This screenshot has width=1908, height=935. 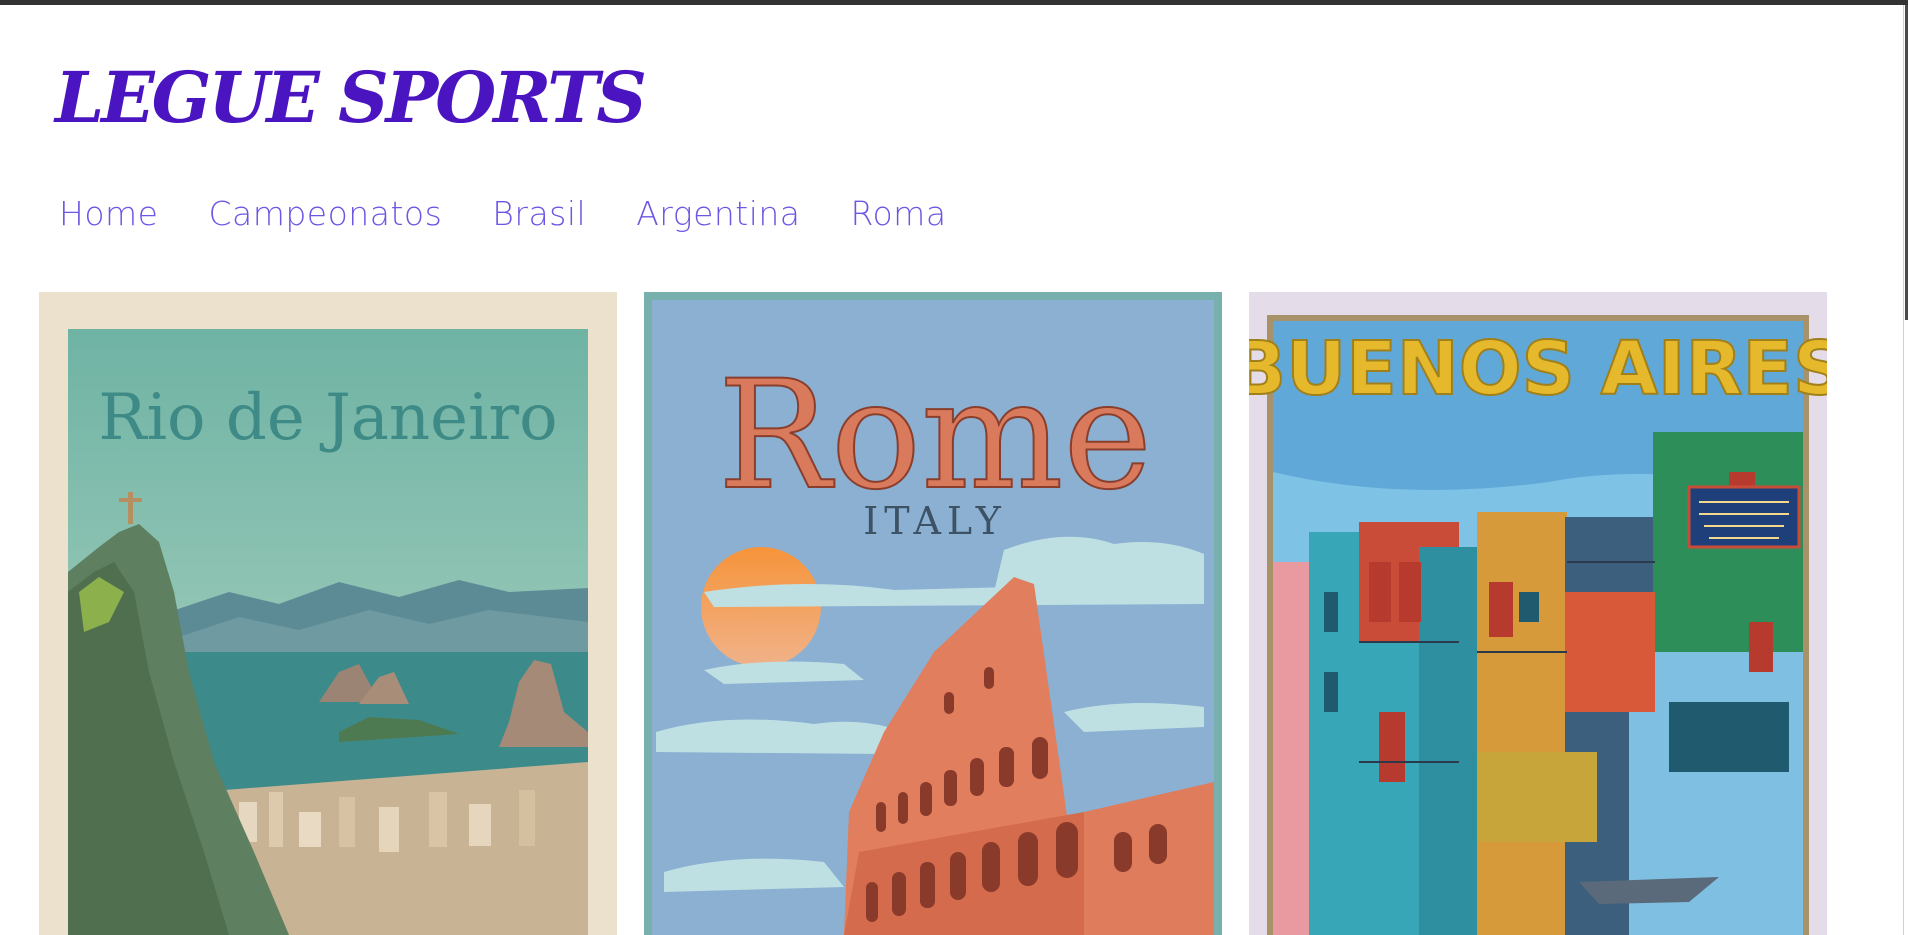 I want to click on main-nav: Home Campeonatos Brasil Argentina Roma, so click(x=503, y=213).